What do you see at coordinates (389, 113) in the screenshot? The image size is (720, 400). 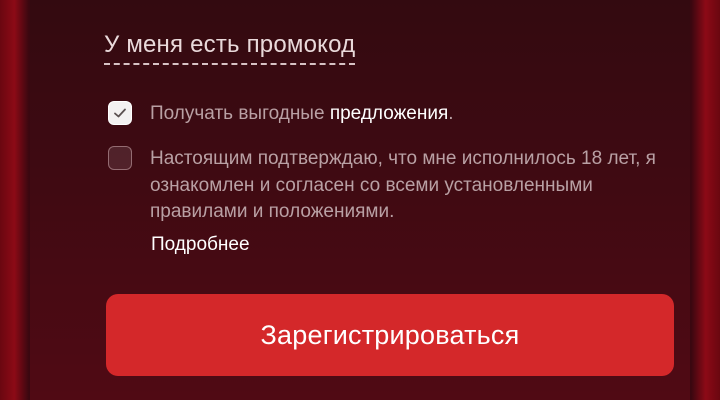 I see `offers-label-highlight: предложения` at bounding box center [389, 113].